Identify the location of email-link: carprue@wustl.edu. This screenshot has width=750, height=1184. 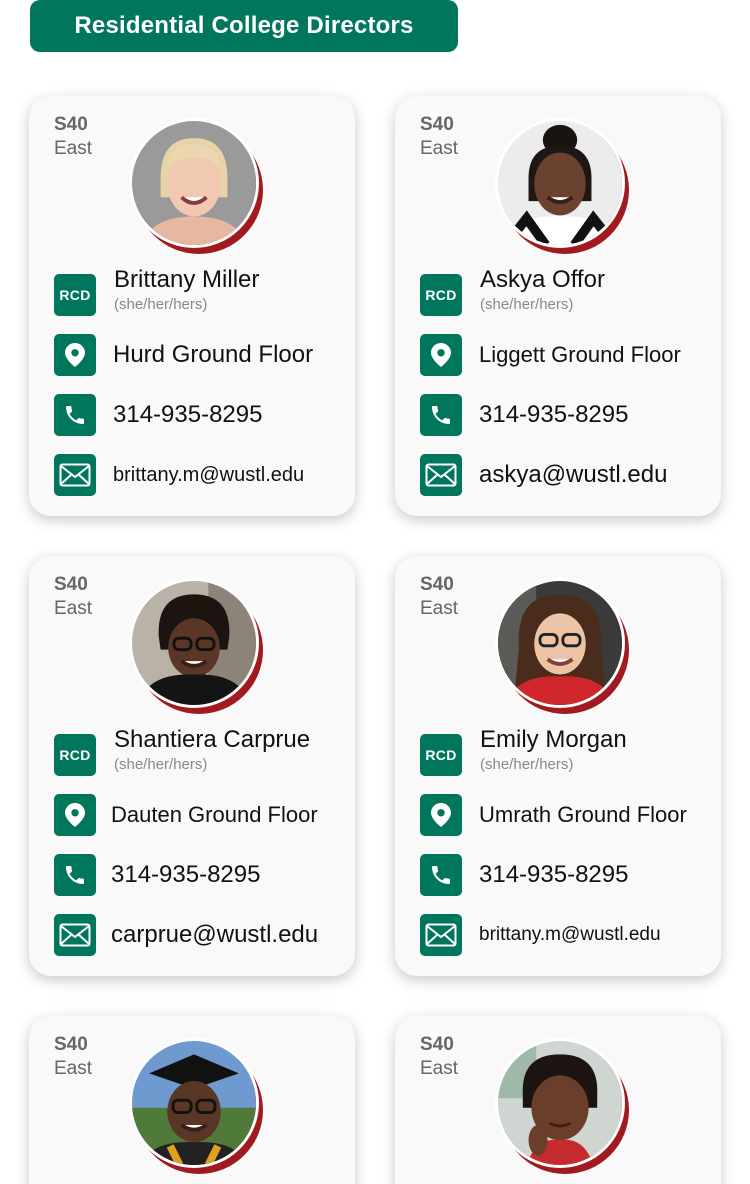
(214, 935).